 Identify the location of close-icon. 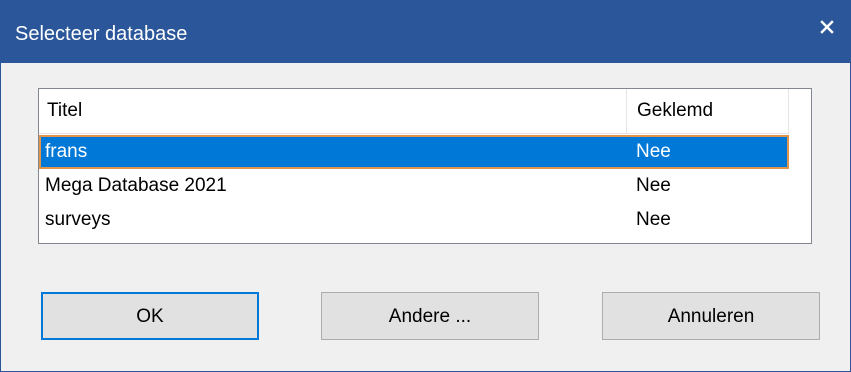
(827, 27).